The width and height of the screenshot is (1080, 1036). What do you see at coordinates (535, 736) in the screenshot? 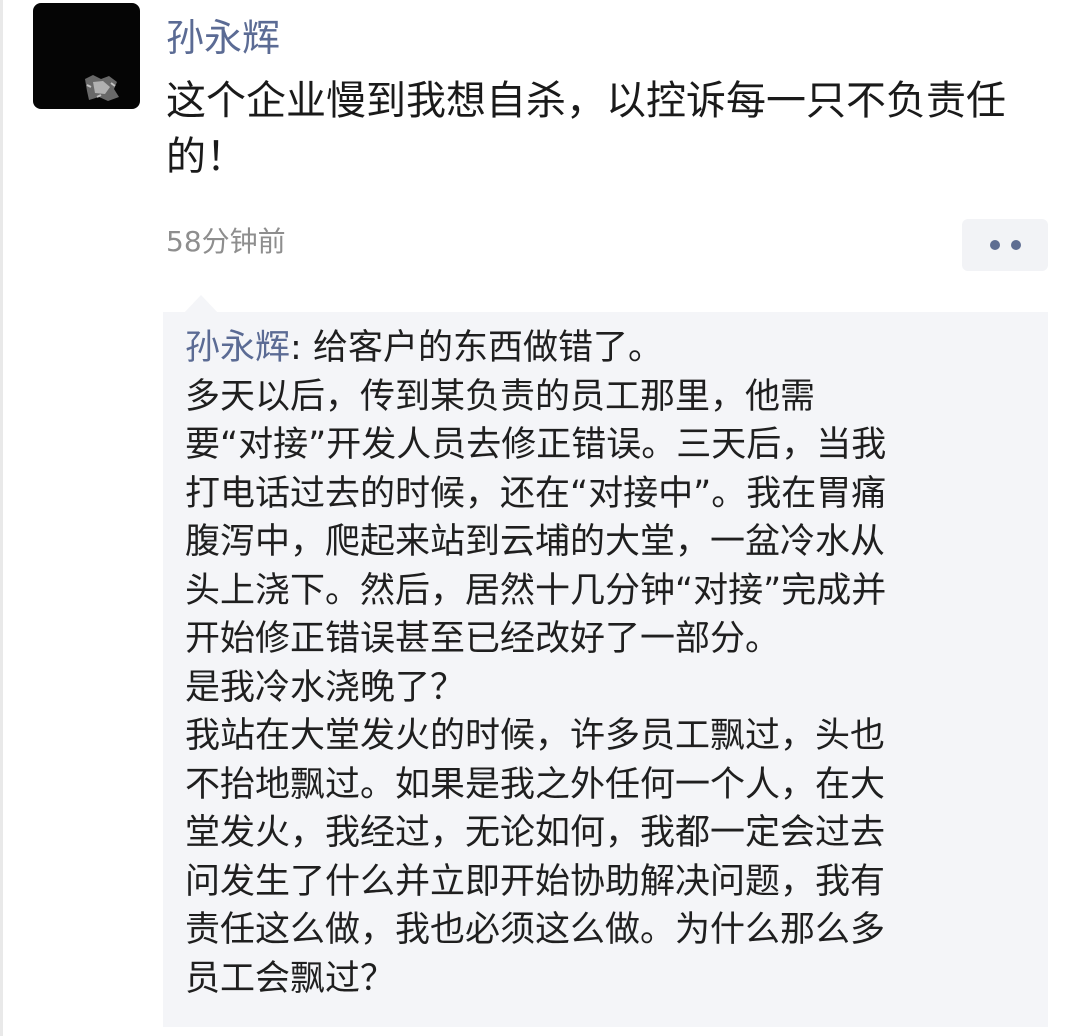
I see `comment-text-line: 我站在大堂发火的时候，许多员工飘过，头也` at bounding box center [535, 736].